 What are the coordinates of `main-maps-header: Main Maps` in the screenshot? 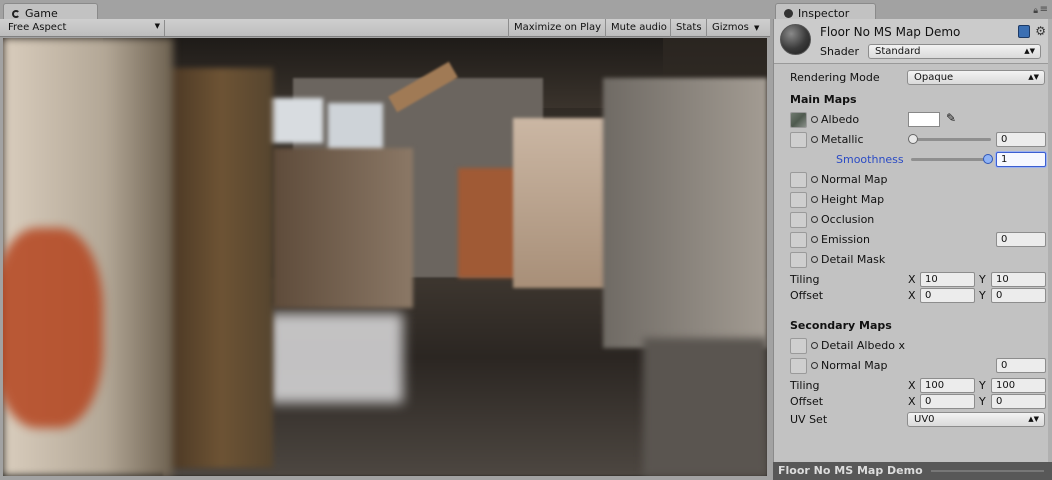 It's located at (918, 100).